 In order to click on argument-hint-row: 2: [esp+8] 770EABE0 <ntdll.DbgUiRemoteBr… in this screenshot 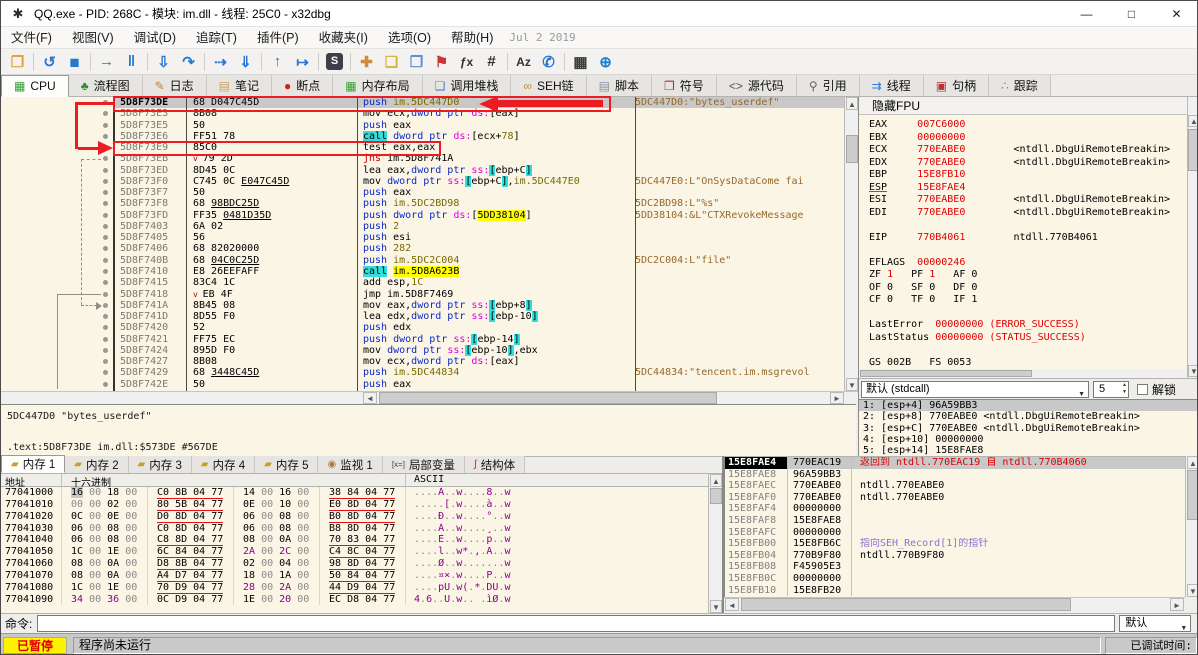, I will do `click(1028, 416)`.